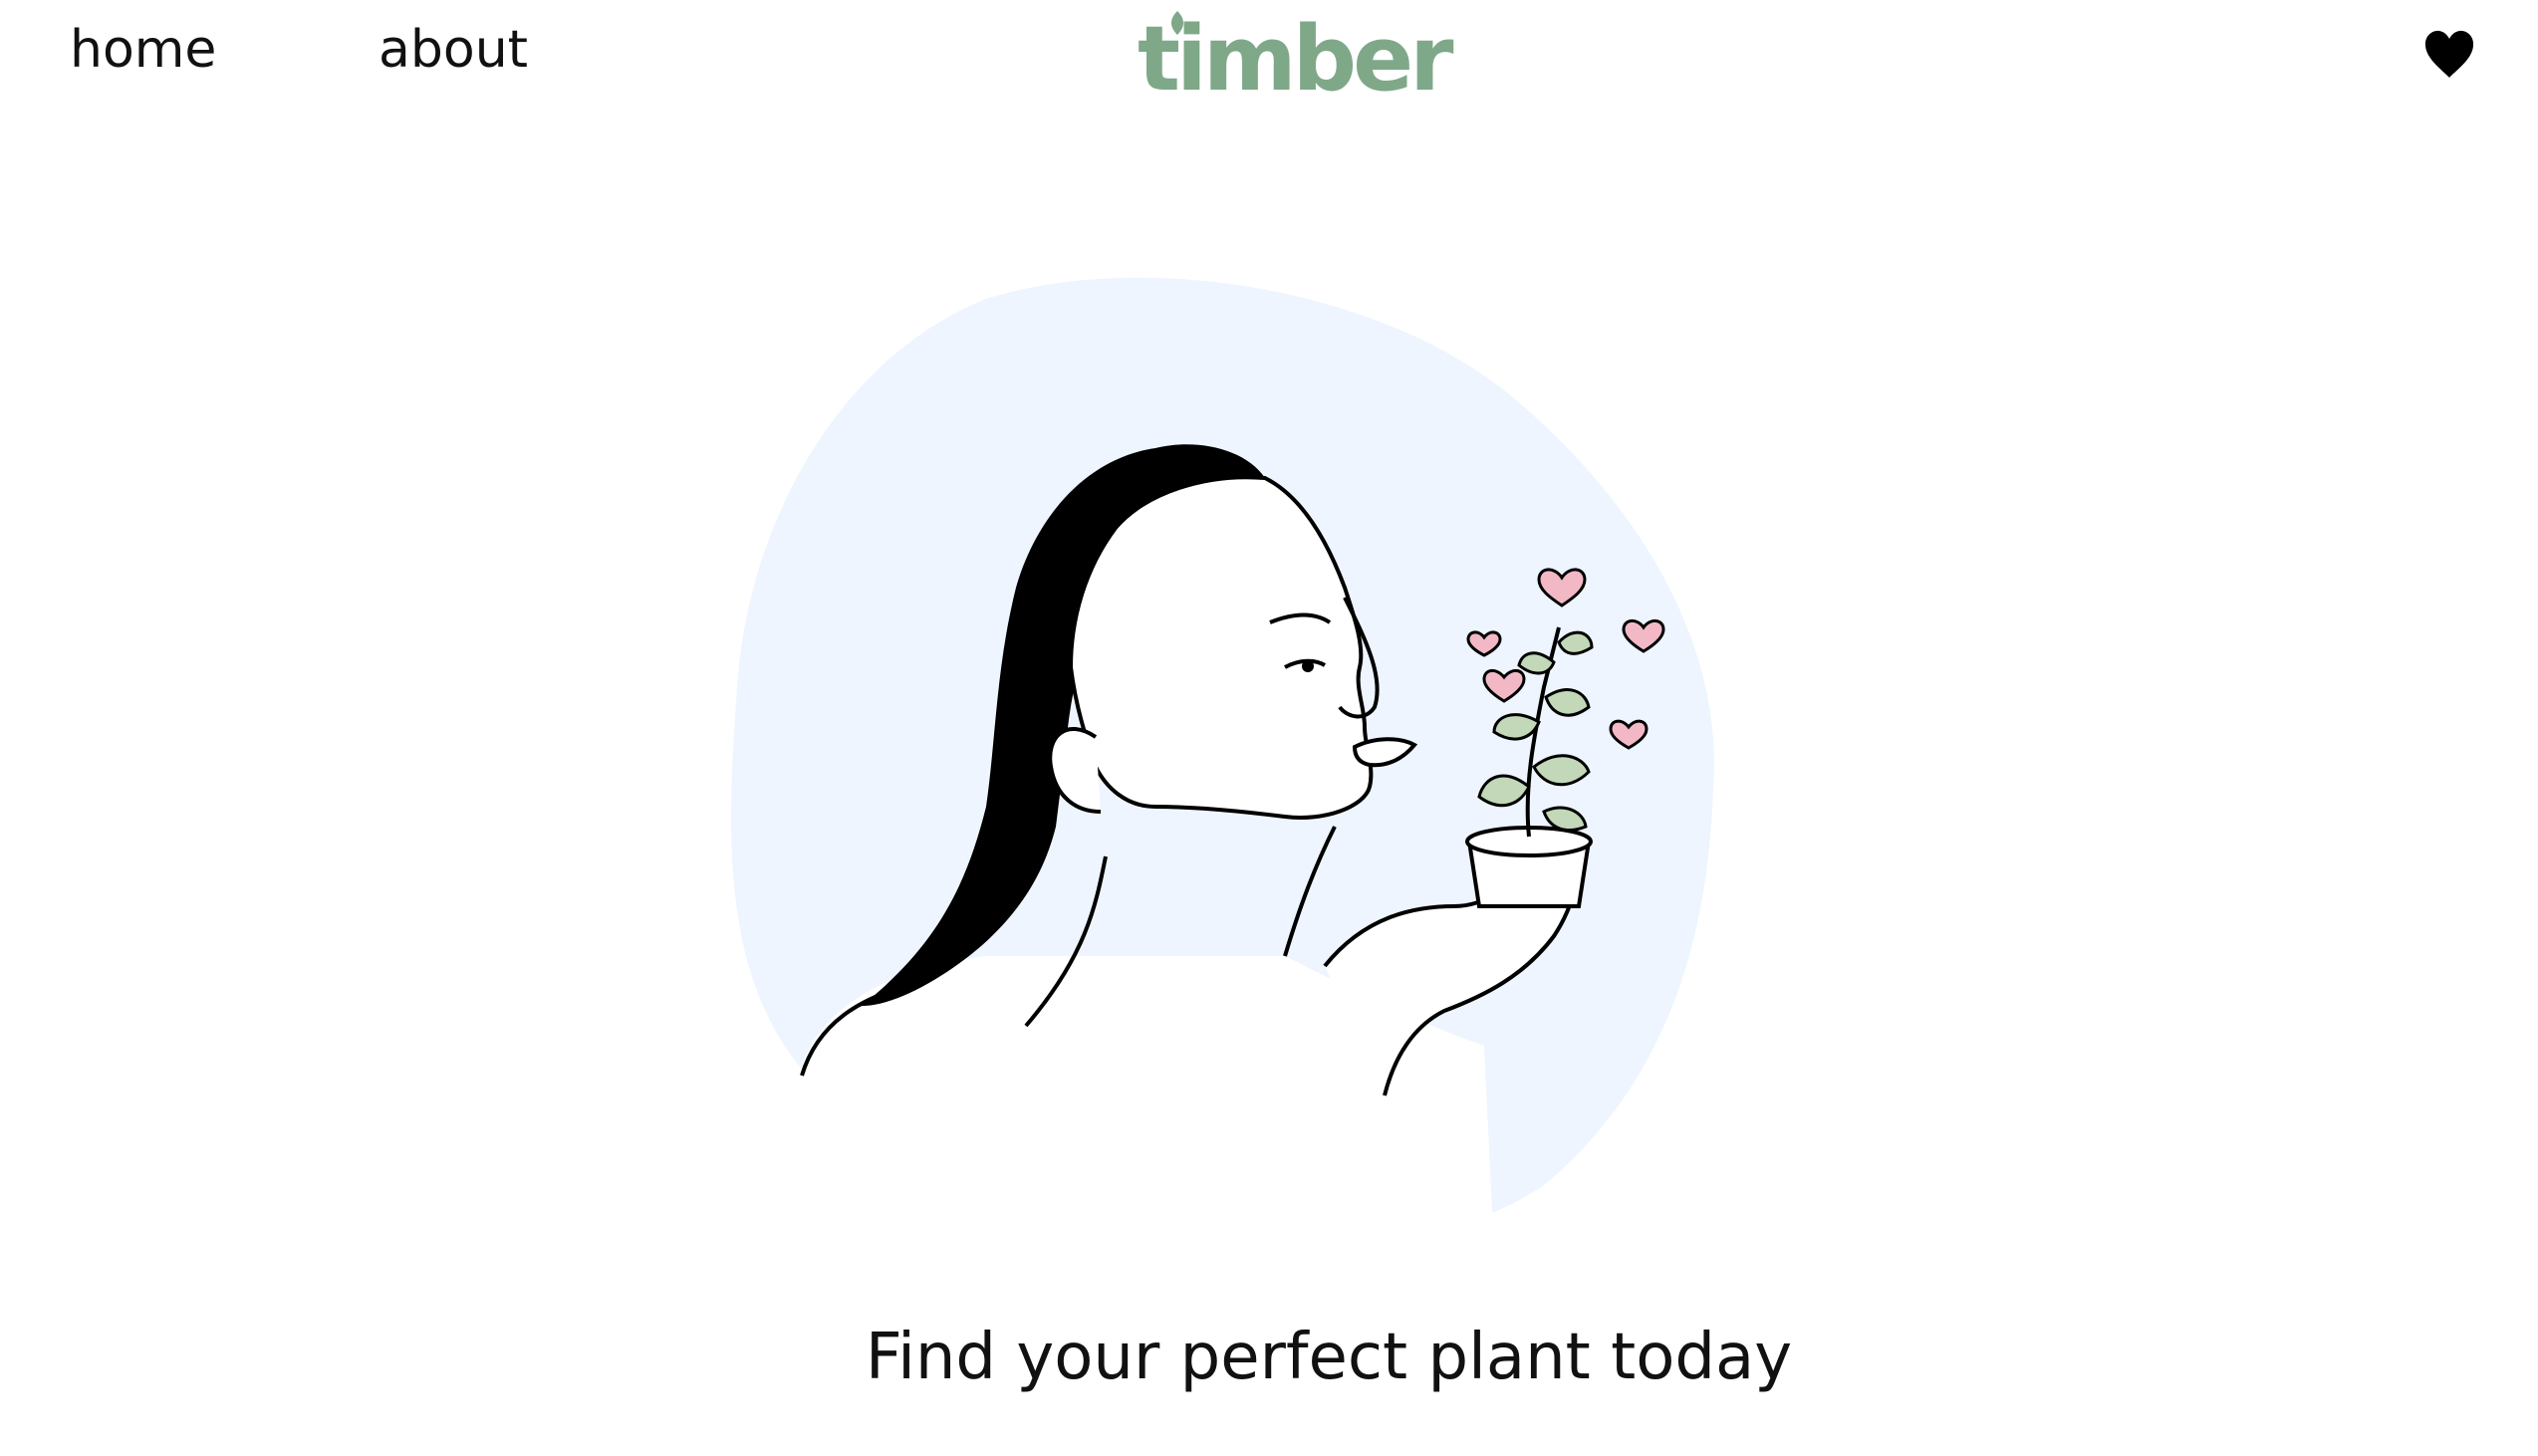 This screenshot has width=2538, height=1456. What do you see at coordinates (1177, 23) in the screenshot?
I see `leaf-icon` at bounding box center [1177, 23].